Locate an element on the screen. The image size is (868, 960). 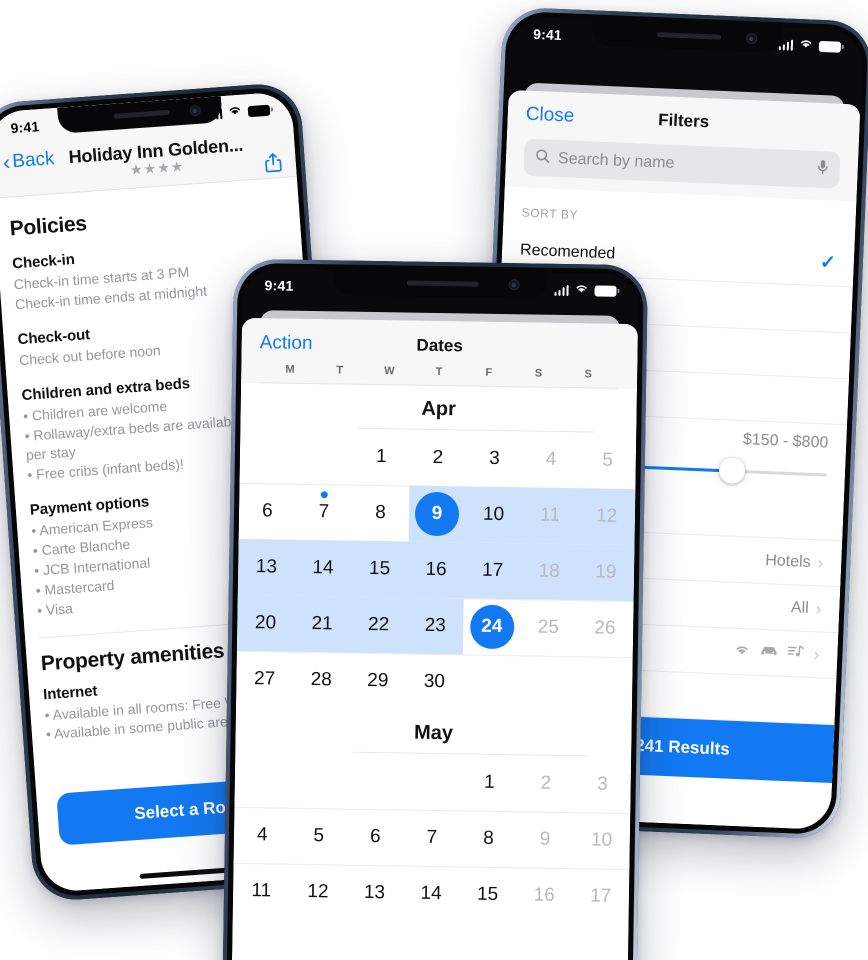
slider-knob is located at coordinates (732, 471).